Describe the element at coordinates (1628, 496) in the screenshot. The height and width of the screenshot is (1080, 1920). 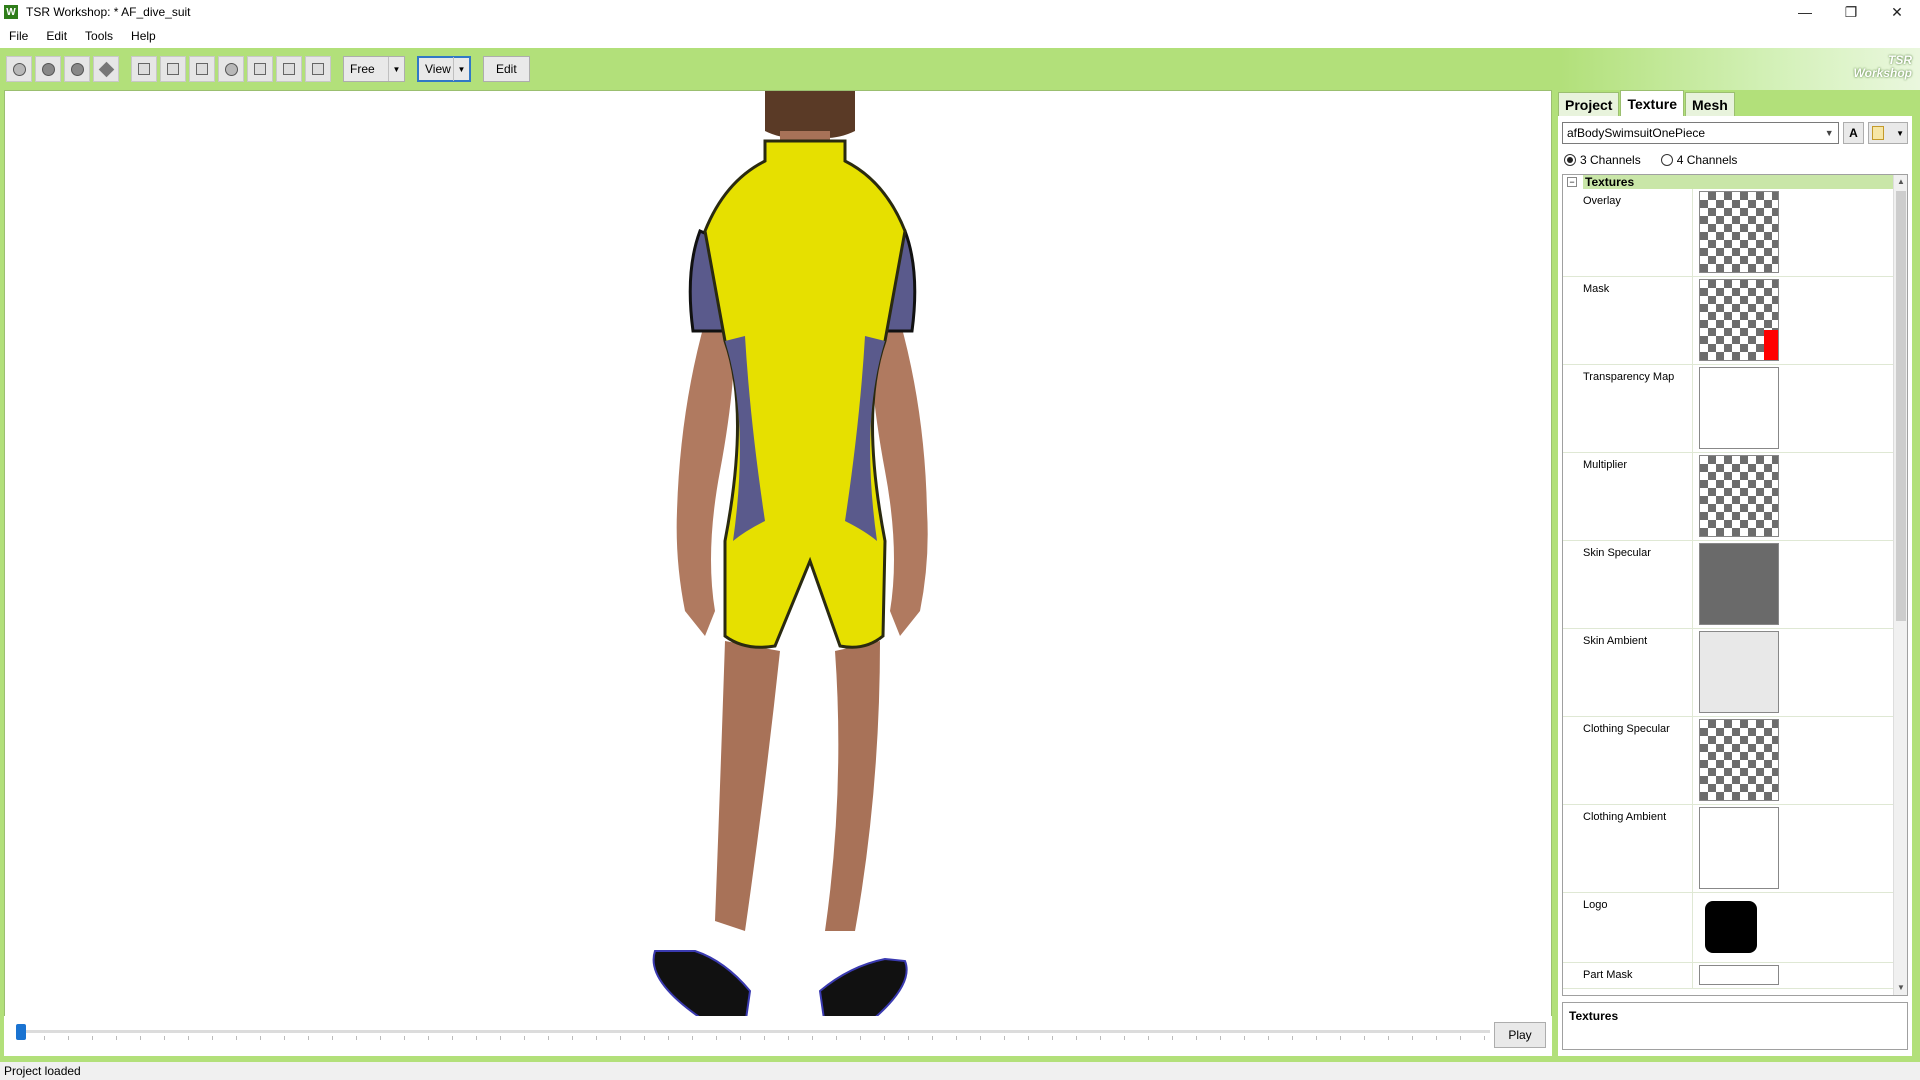
I see `texture-label: Multiplier` at that location.